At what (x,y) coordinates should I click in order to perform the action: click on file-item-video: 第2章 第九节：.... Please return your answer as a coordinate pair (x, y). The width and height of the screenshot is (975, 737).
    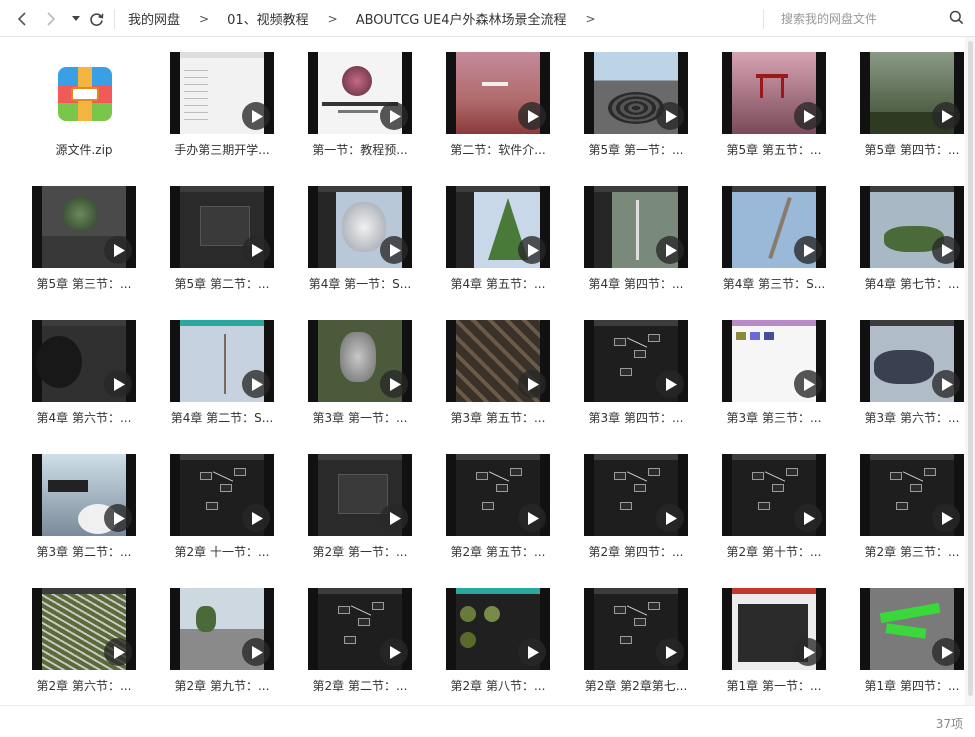
    Looking at the image, I should click on (222, 648).